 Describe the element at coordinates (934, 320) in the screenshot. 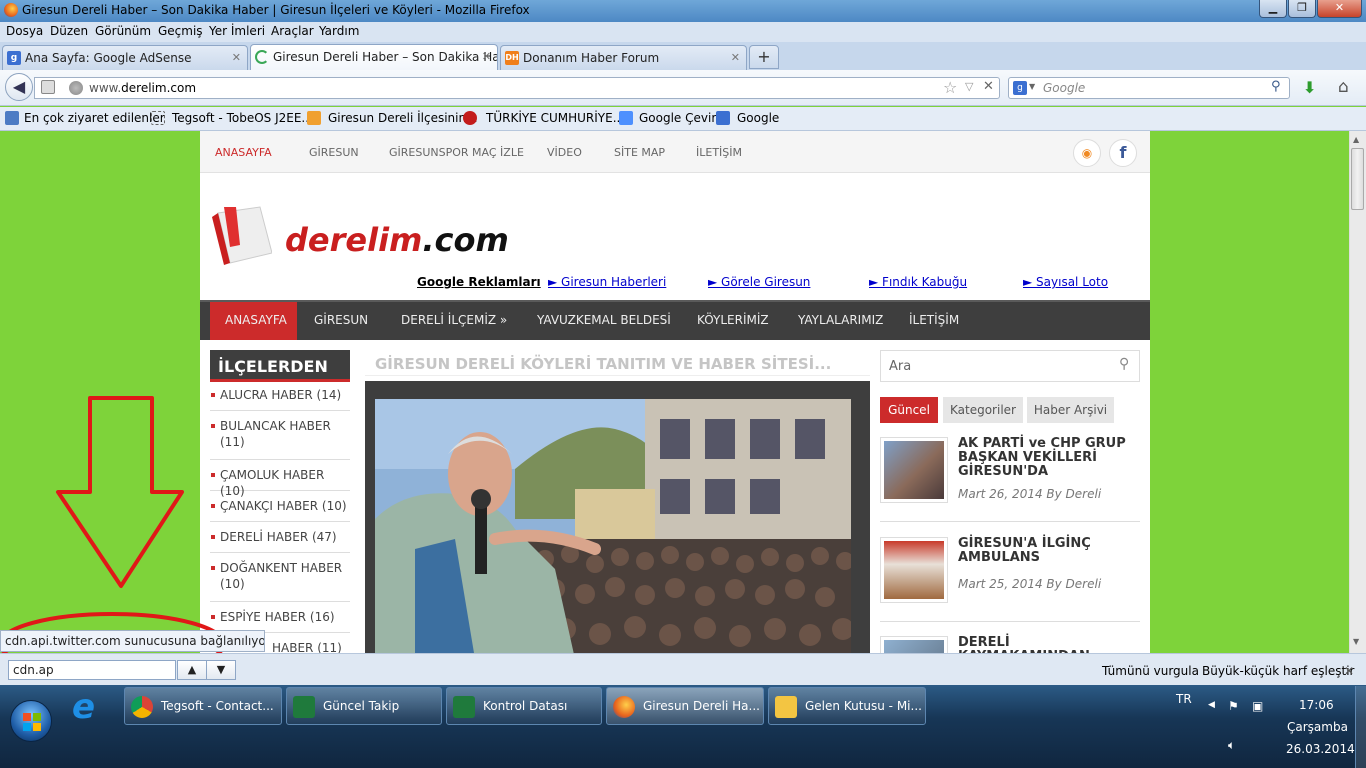

I see `mainnav-contact: İLETİŞİM` at that location.